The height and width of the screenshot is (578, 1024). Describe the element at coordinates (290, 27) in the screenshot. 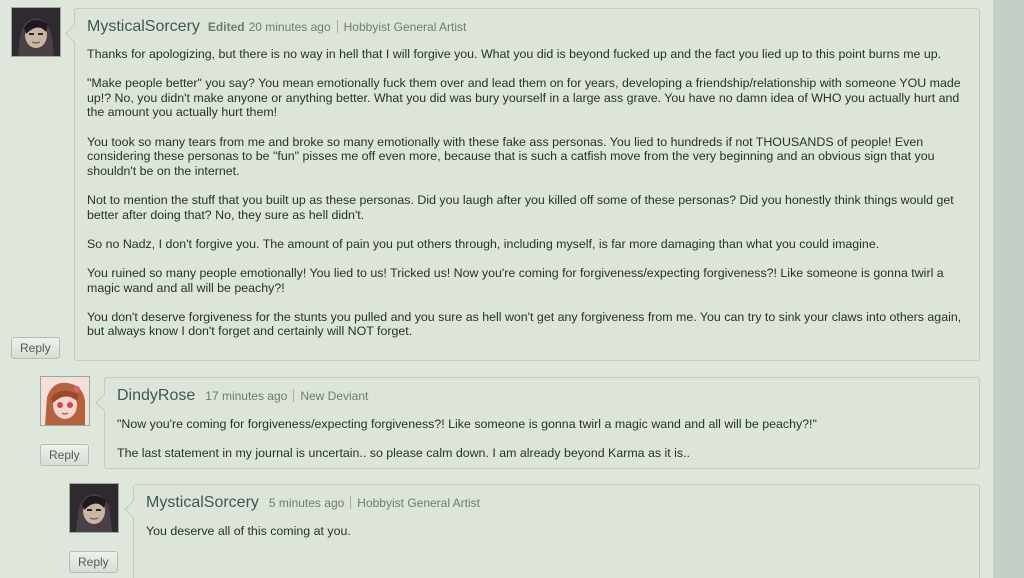

I see `timestamp: 20 minutes ago` at that location.